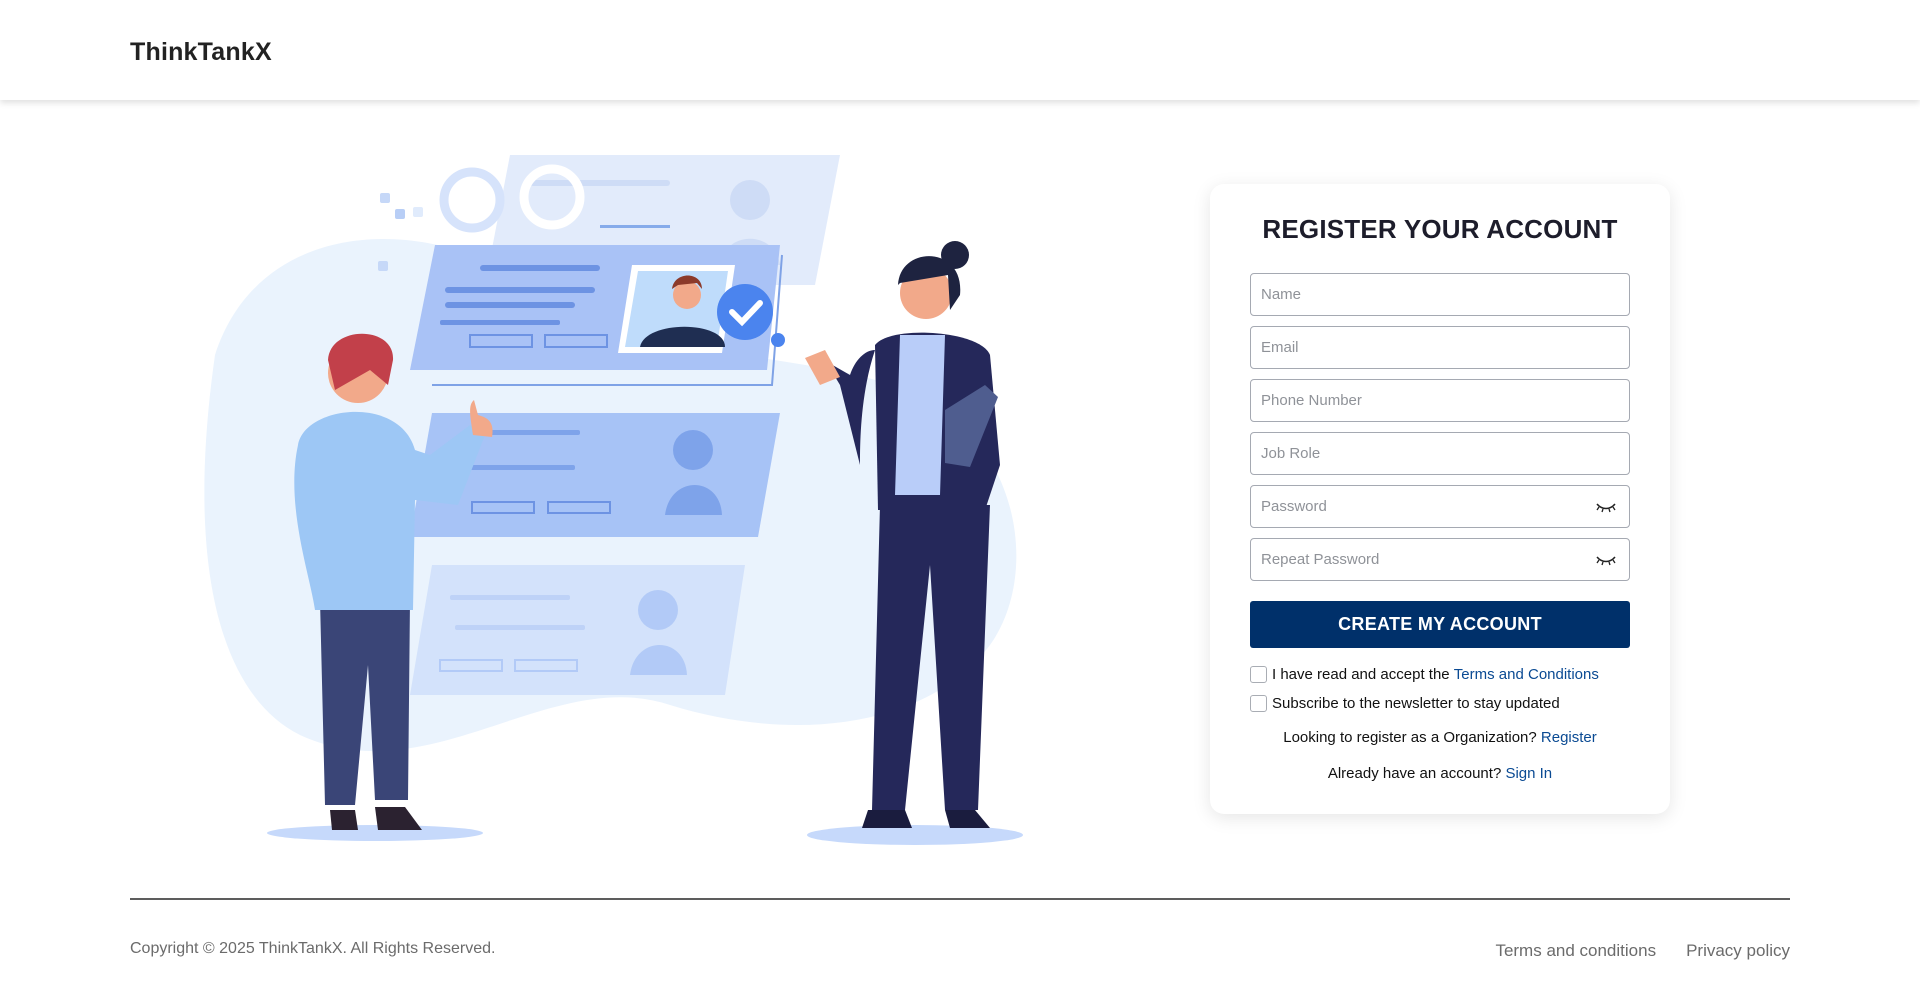 This screenshot has height=1001, width=1920. I want to click on job-role-field, so click(1440, 453).